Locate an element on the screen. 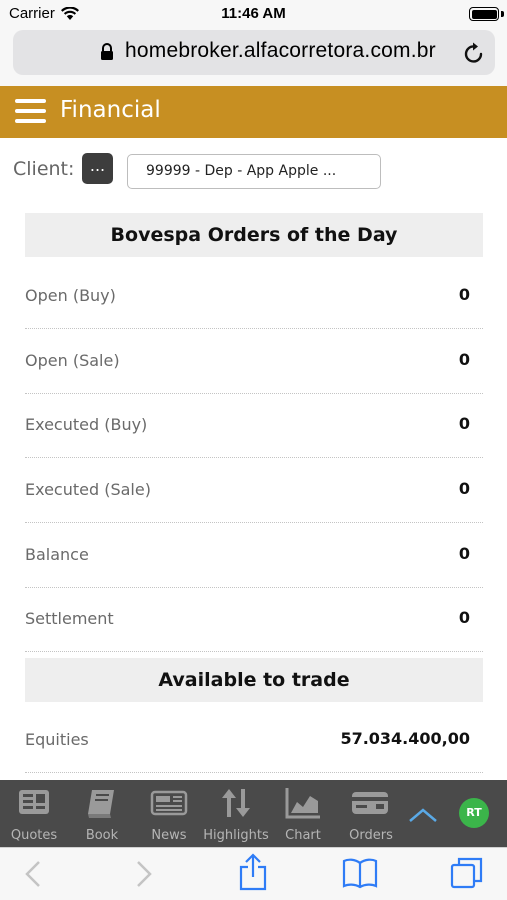  tab-orders: Orders is located at coordinates (371, 813).